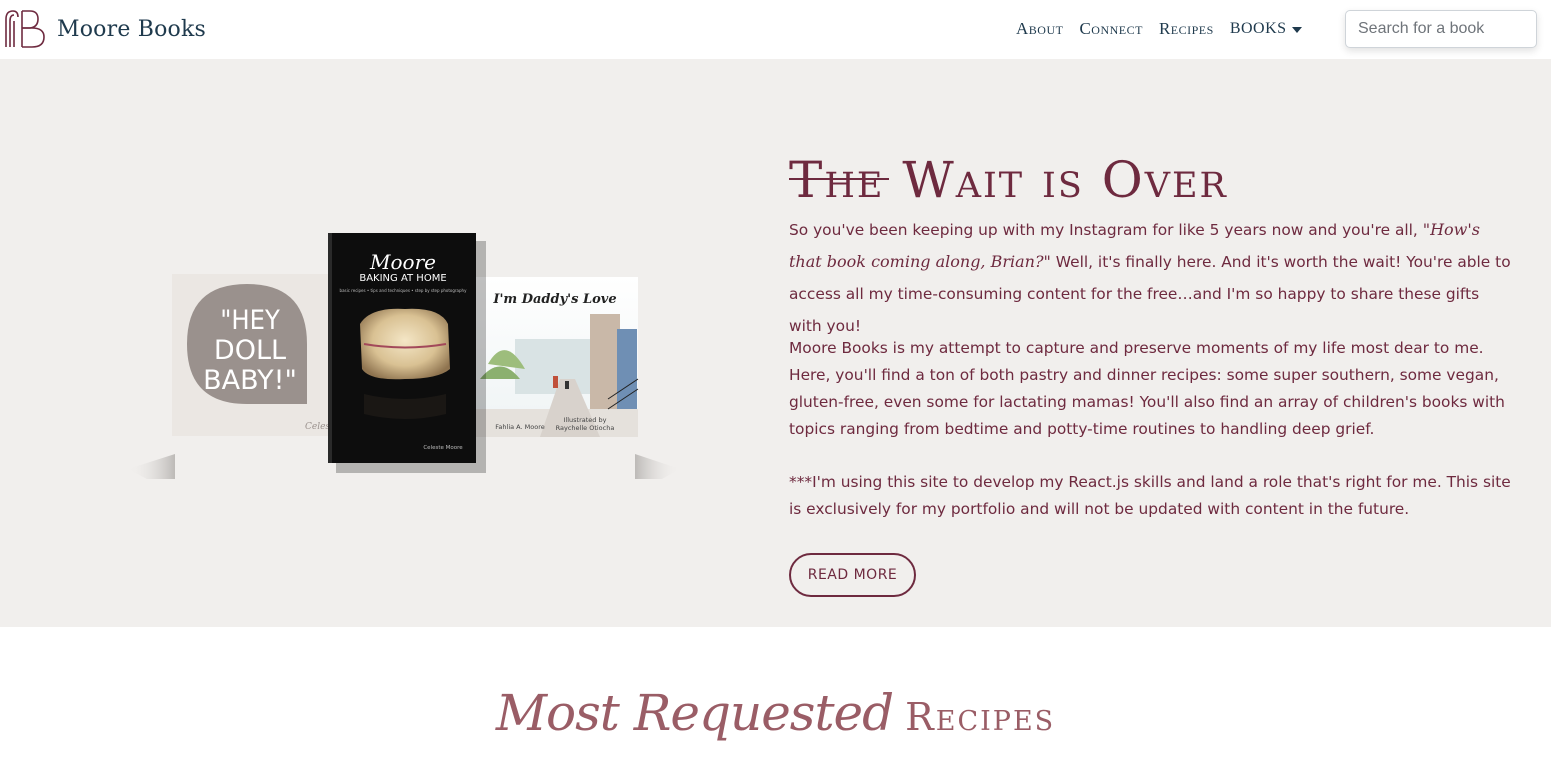  What do you see at coordinates (1258, 28) in the screenshot?
I see `nav-books-label: BOOKS` at bounding box center [1258, 28].